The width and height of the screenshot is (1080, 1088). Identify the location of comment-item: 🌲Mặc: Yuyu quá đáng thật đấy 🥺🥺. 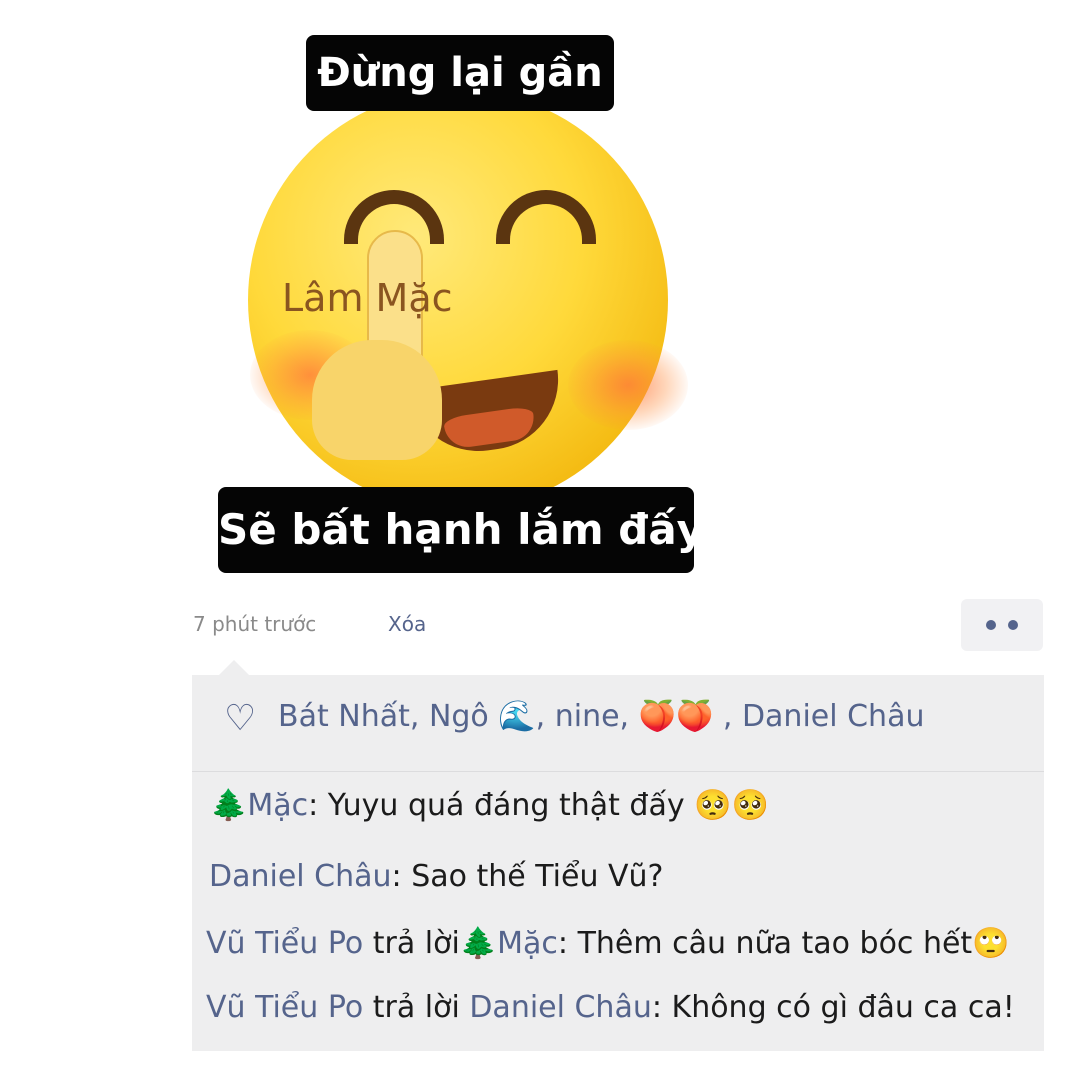
(489, 805).